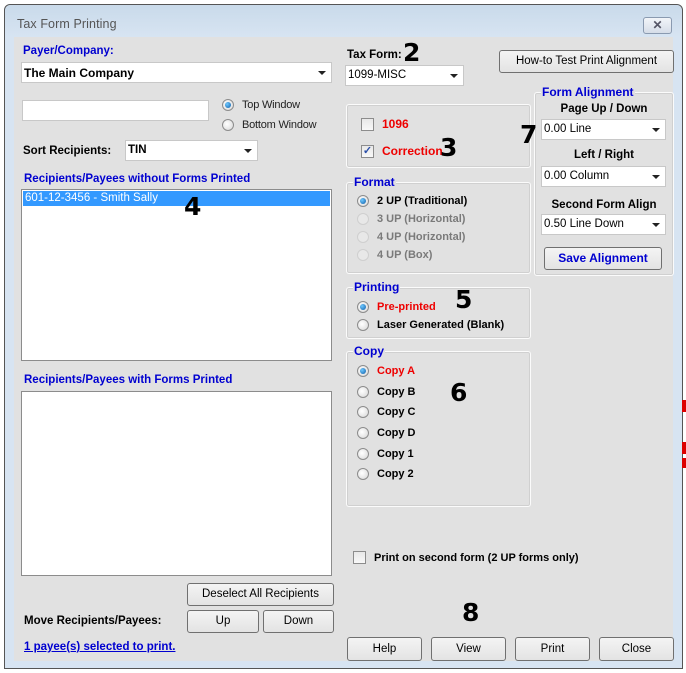 The height and width of the screenshot is (673, 686). What do you see at coordinates (367, 151) in the screenshot?
I see `checkmark-icon: ✓` at bounding box center [367, 151].